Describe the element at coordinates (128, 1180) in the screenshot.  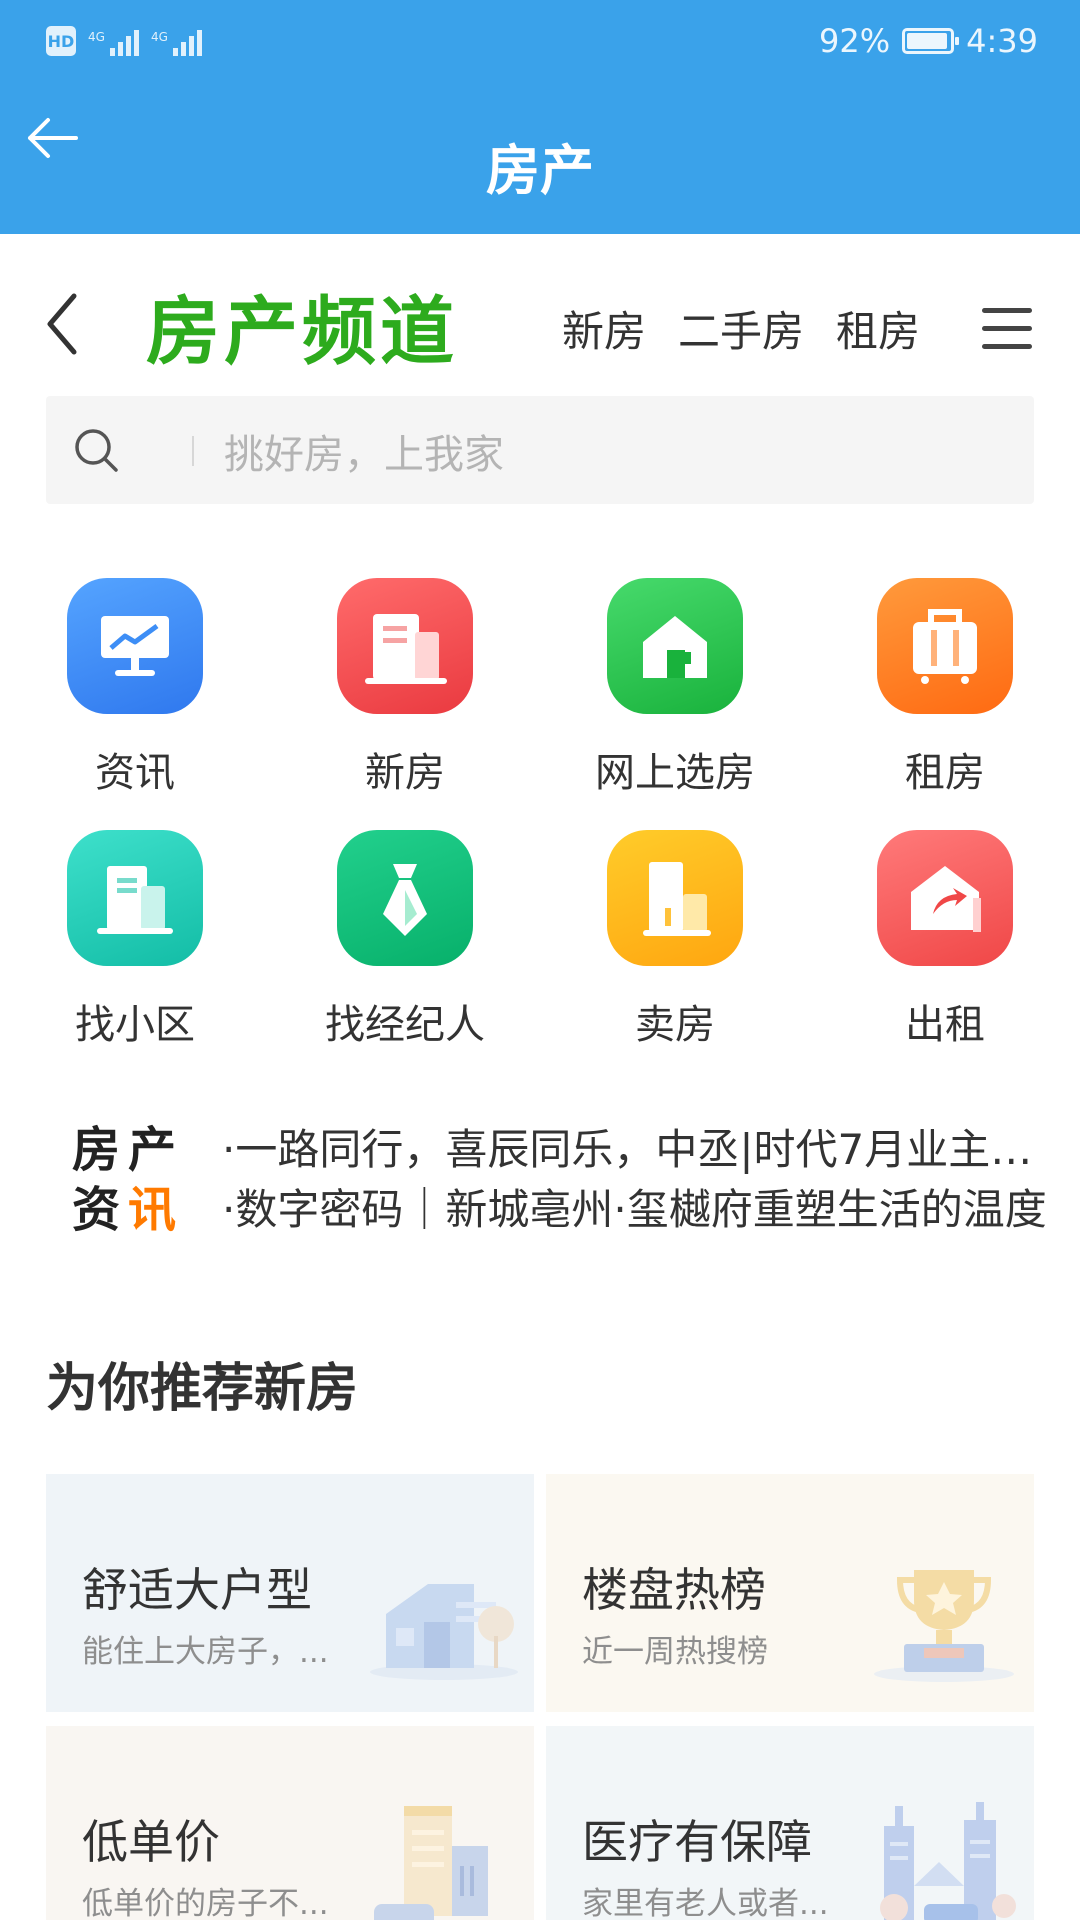
I see `news-tag: 房产 资讯` at that location.